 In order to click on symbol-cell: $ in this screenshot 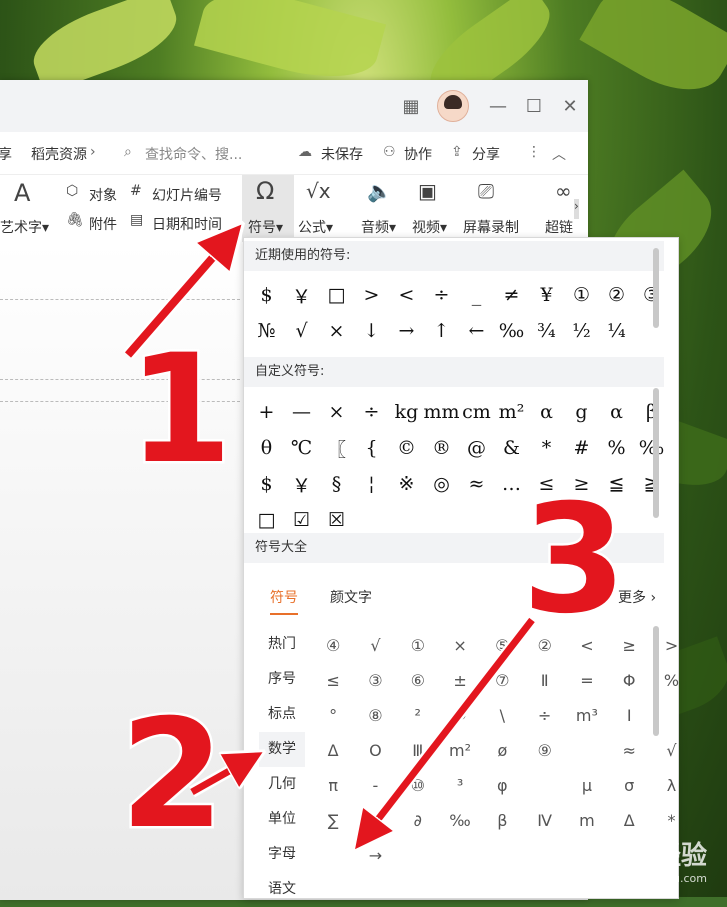, I will do `click(266, 295)`.